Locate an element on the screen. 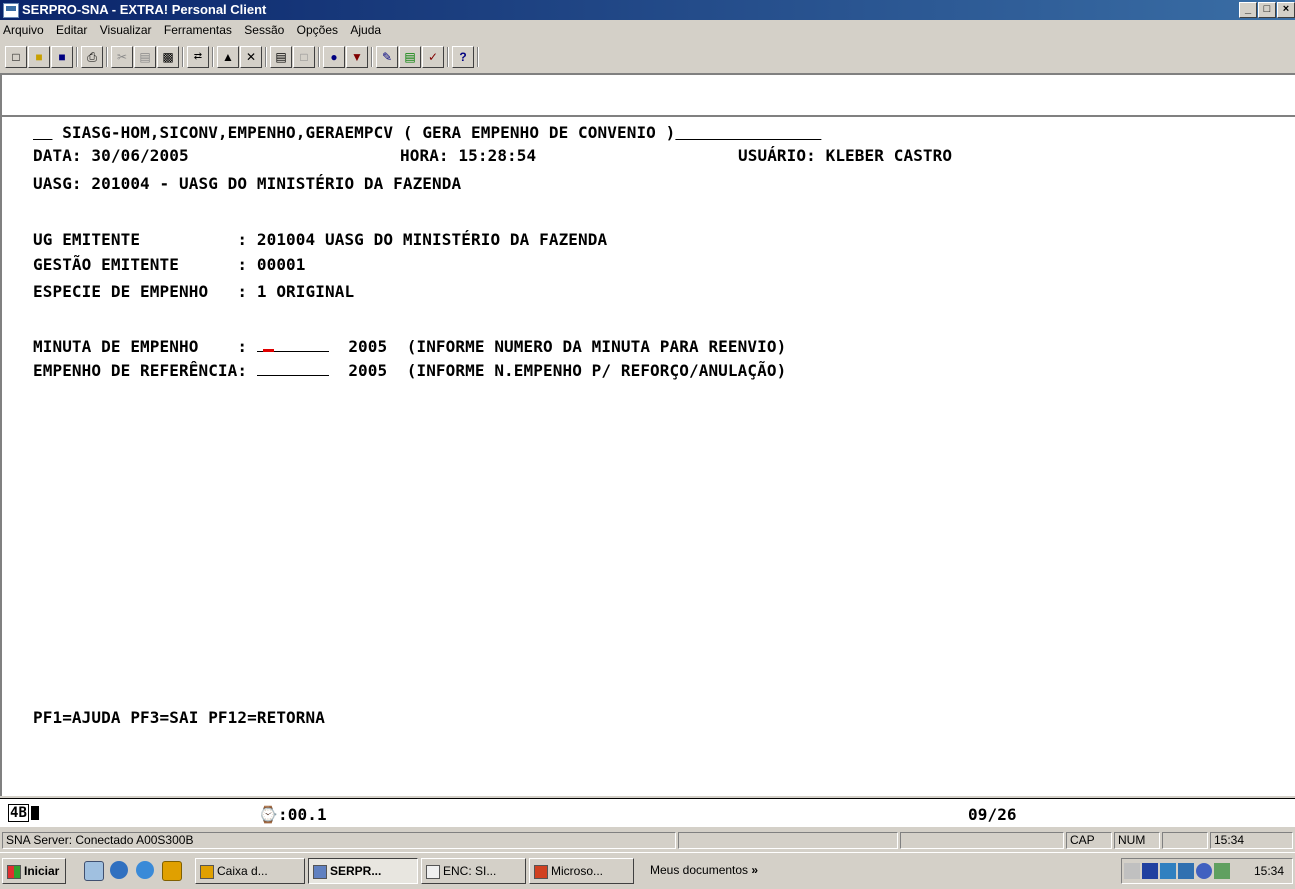 The image size is (1295, 889). menu-editar: Editar is located at coordinates (71, 30).